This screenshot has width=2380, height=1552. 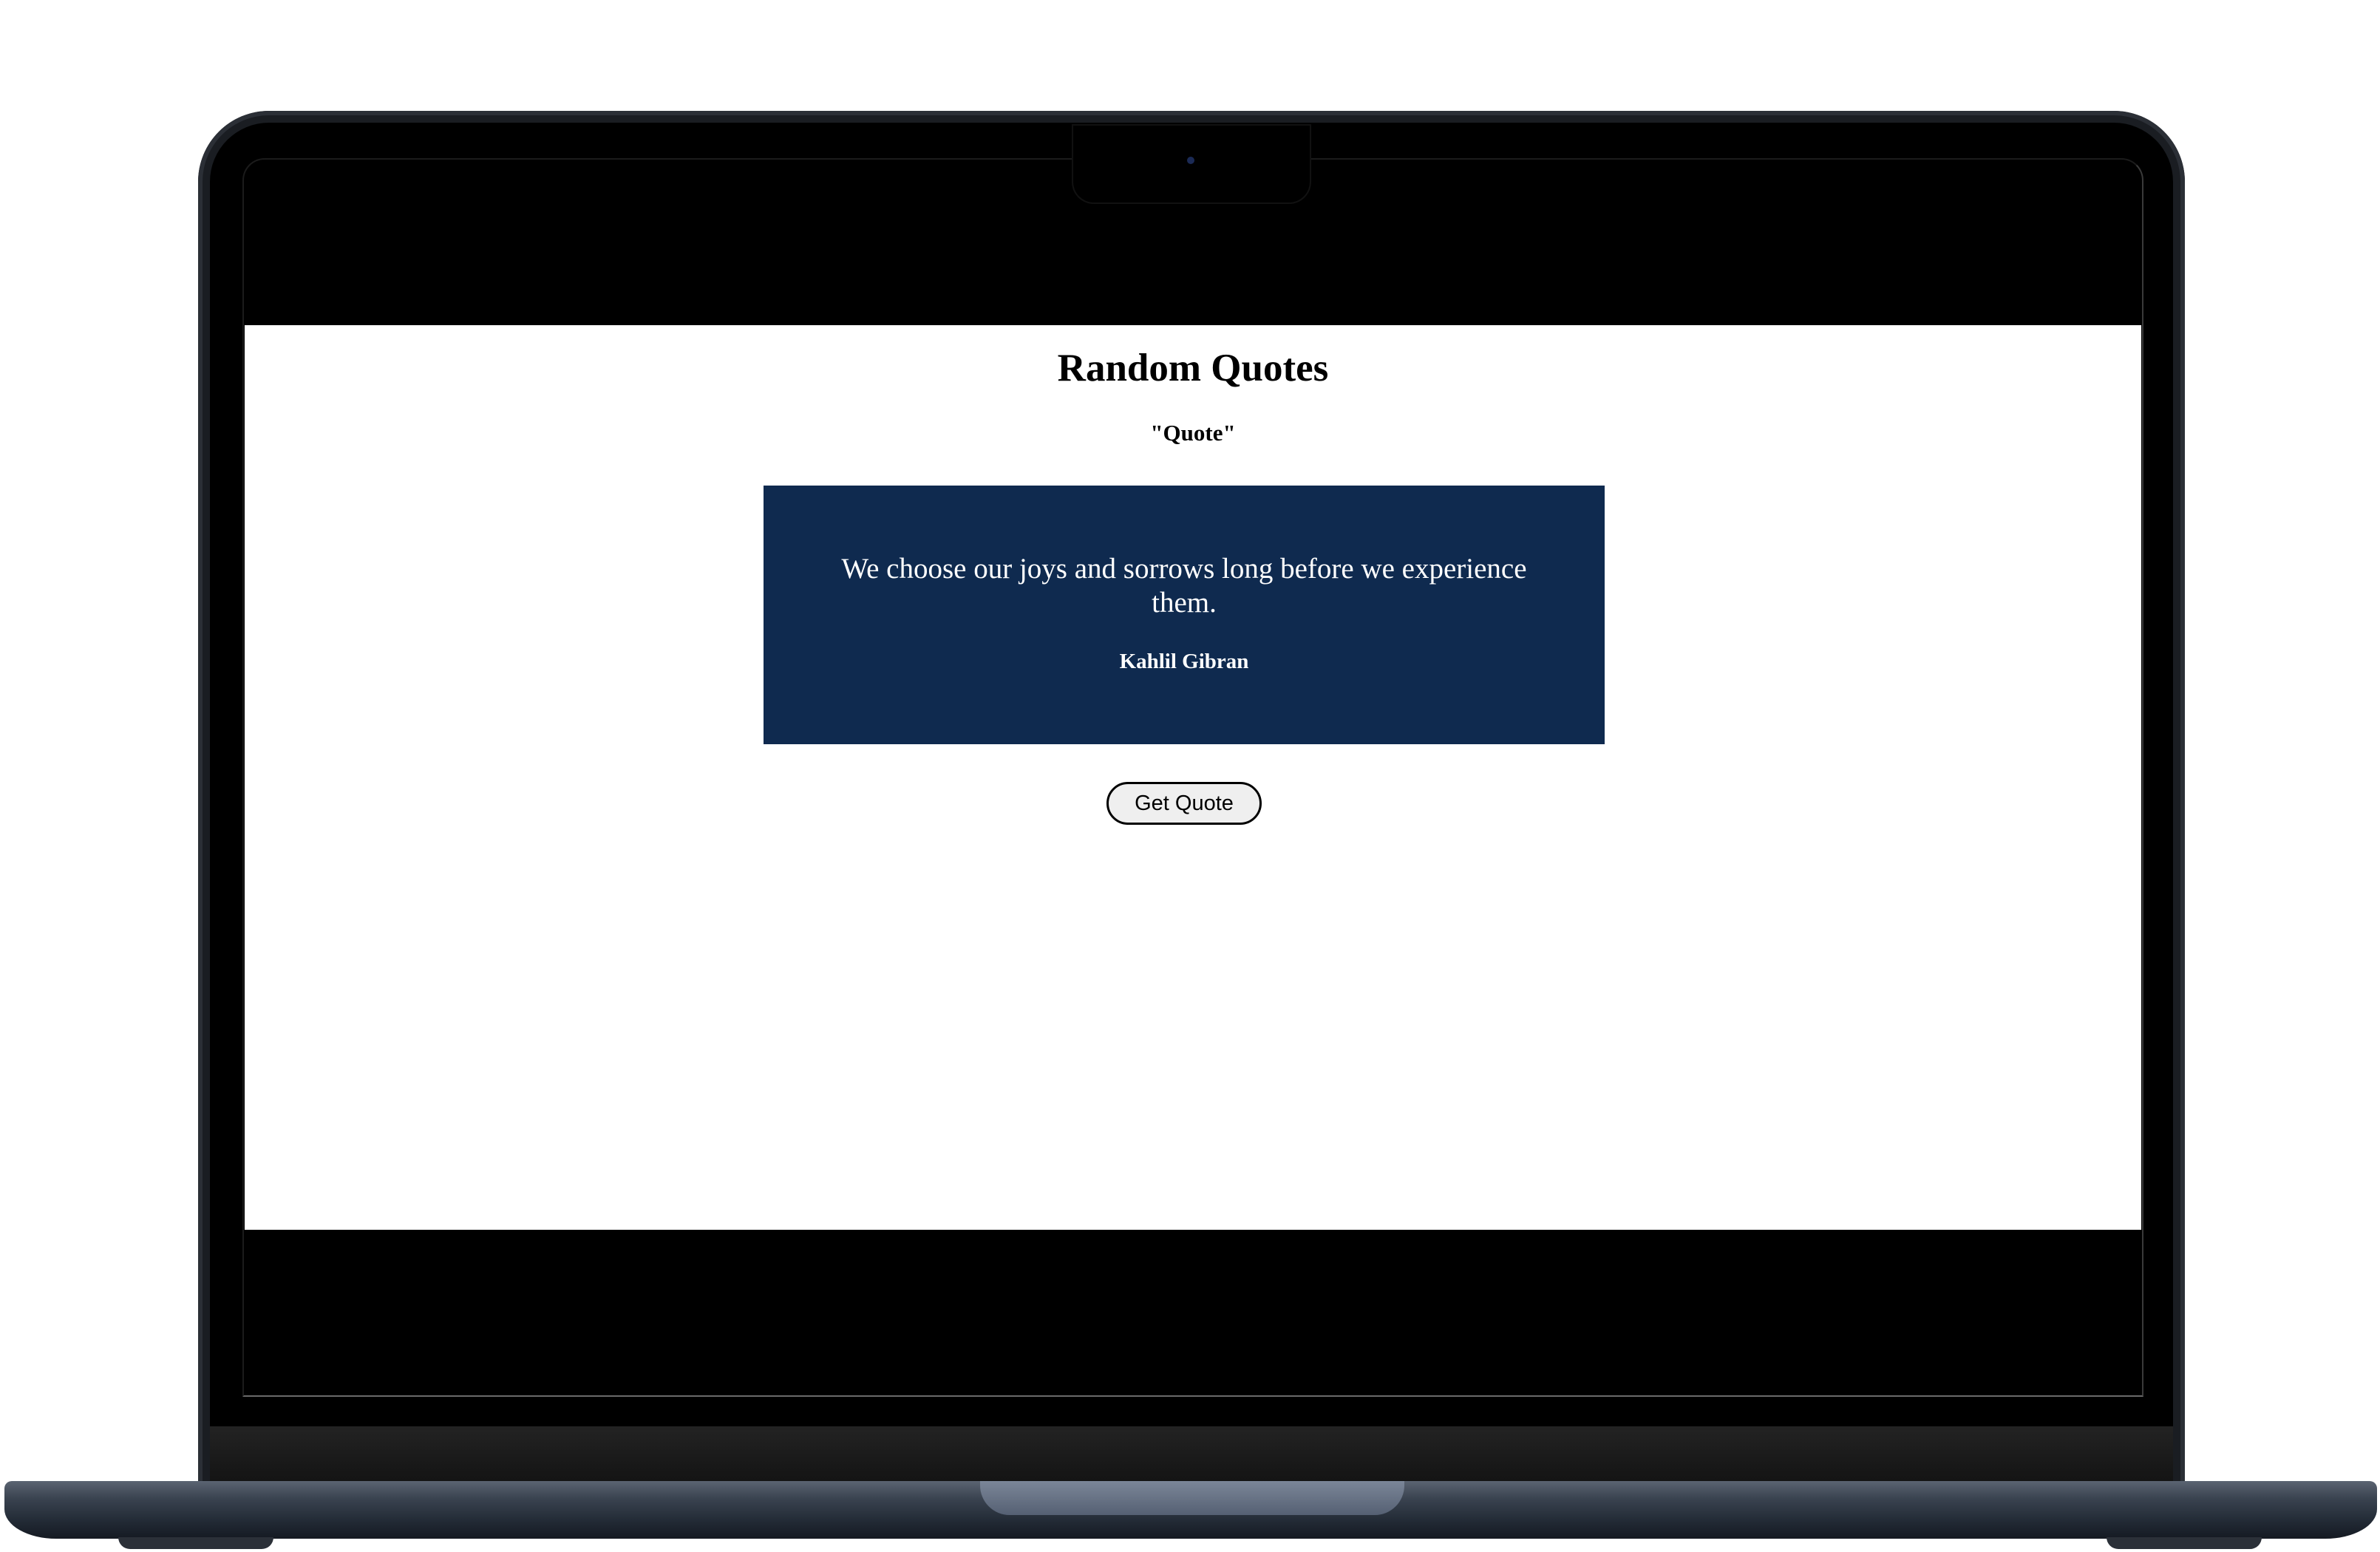 I want to click on laptop-chin, so click(x=1191, y=1453).